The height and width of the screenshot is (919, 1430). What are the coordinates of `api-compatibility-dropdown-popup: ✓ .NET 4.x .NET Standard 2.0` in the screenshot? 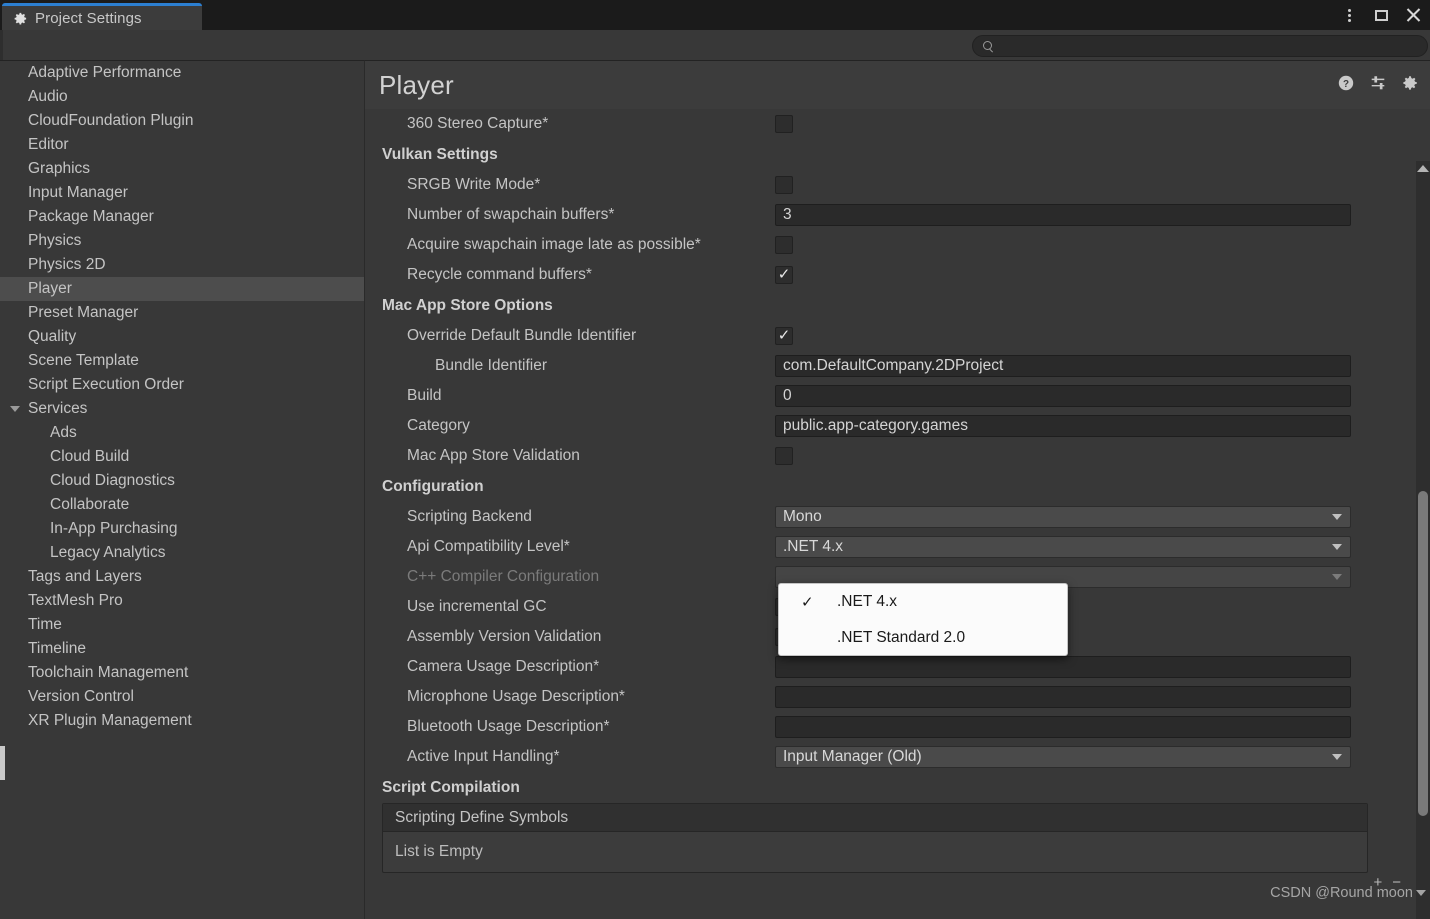 It's located at (923, 619).